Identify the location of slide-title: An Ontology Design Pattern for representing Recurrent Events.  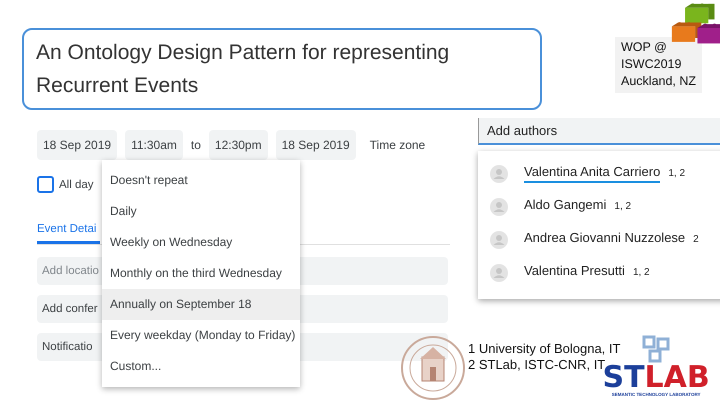
(282, 69).